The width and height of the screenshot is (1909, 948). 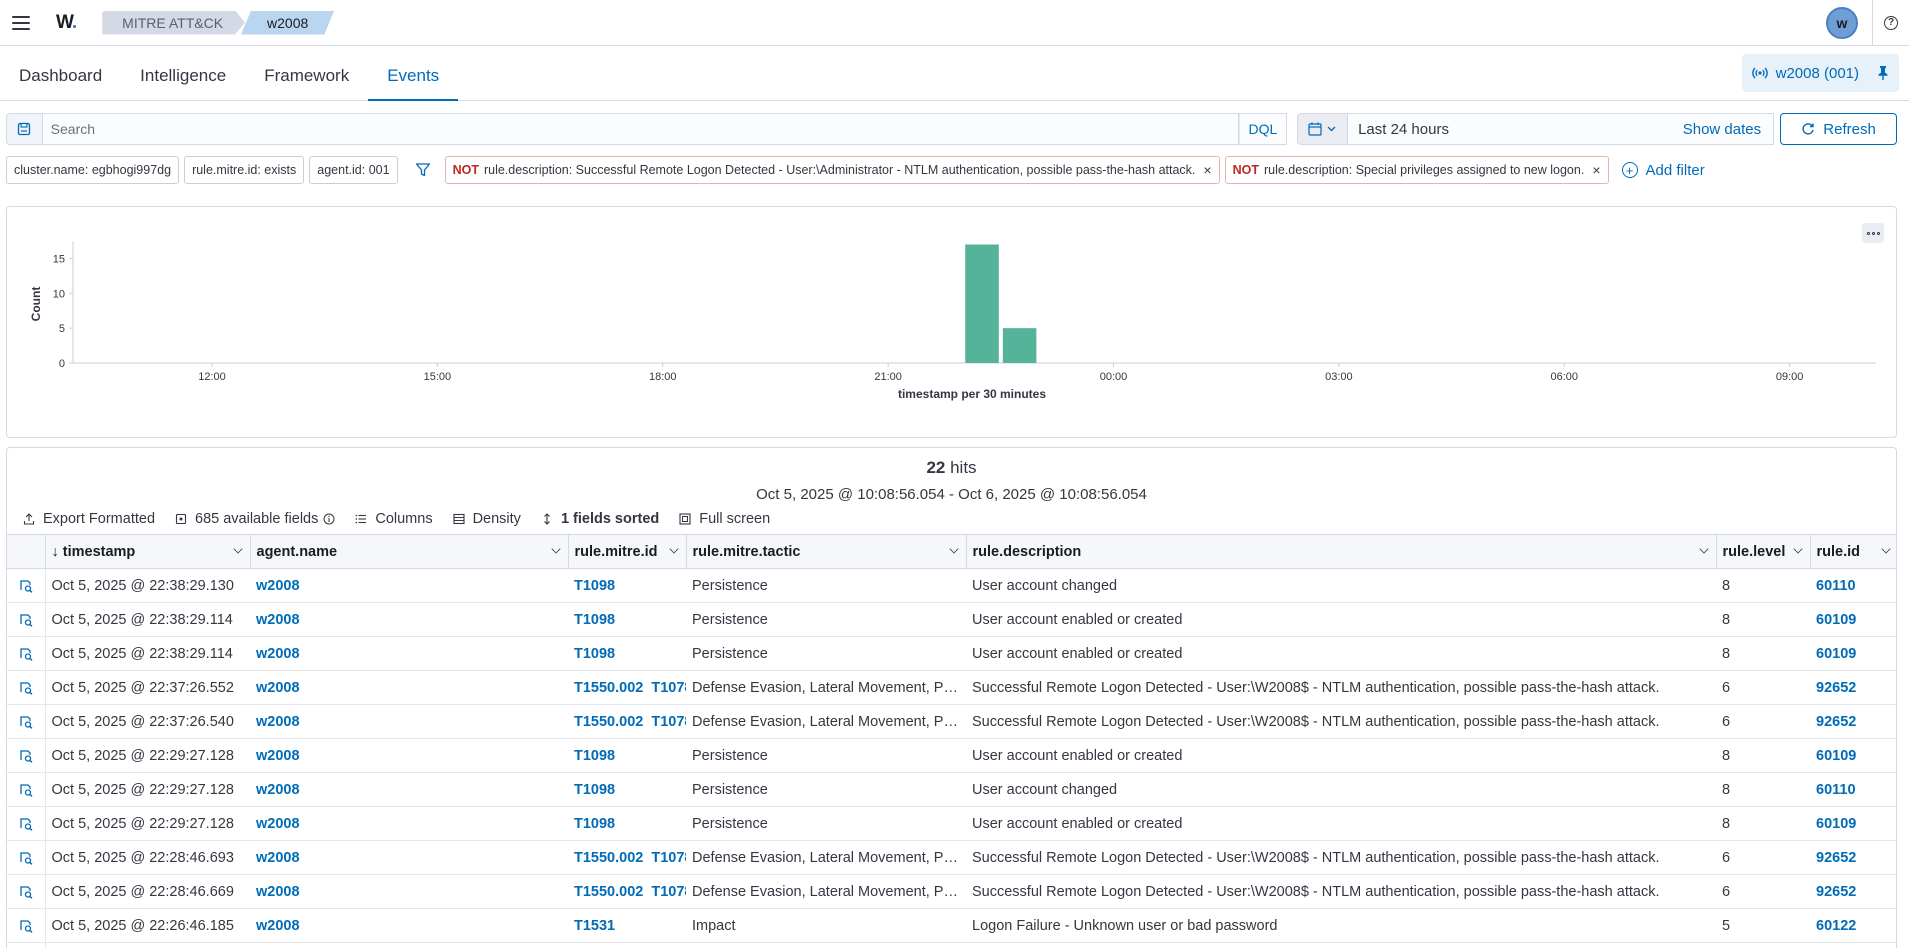 I want to click on available-fields-button: 685 available fields, so click(x=255, y=519).